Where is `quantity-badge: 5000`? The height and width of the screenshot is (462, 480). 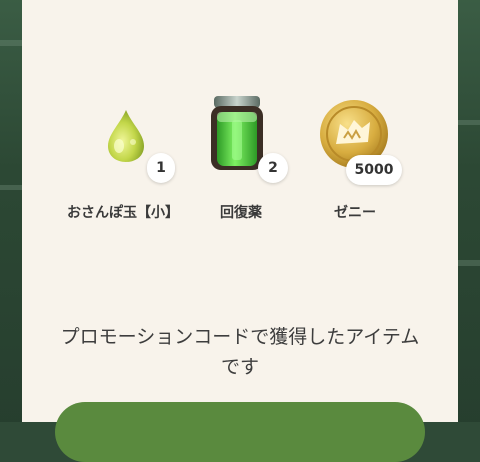
quantity-badge: 5000 is located at coordinates (374, 170).